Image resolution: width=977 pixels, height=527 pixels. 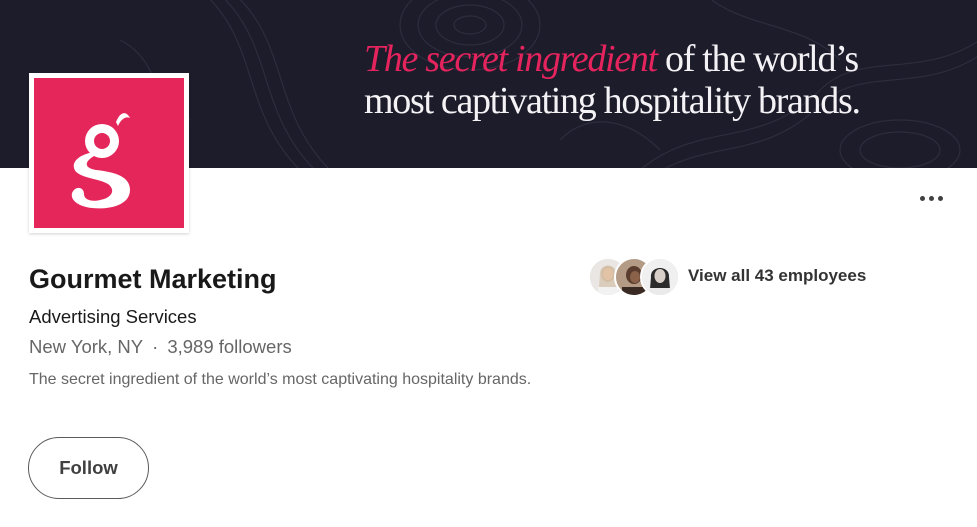 I want to click on tagline-line1-rest: of the world’s, so click(x=757, y=59).